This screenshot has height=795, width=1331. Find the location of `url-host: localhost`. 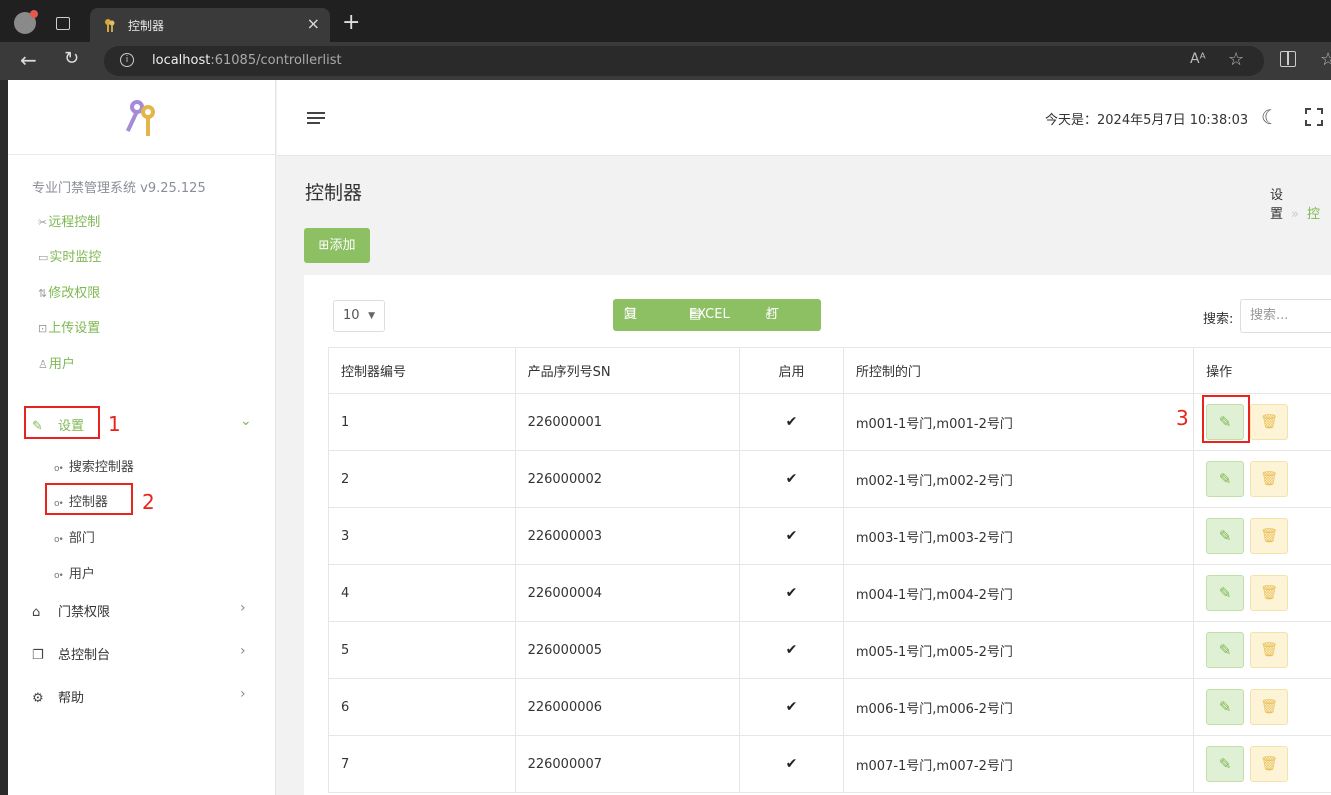

url-host: localhost is located at coordinates (181, 60).